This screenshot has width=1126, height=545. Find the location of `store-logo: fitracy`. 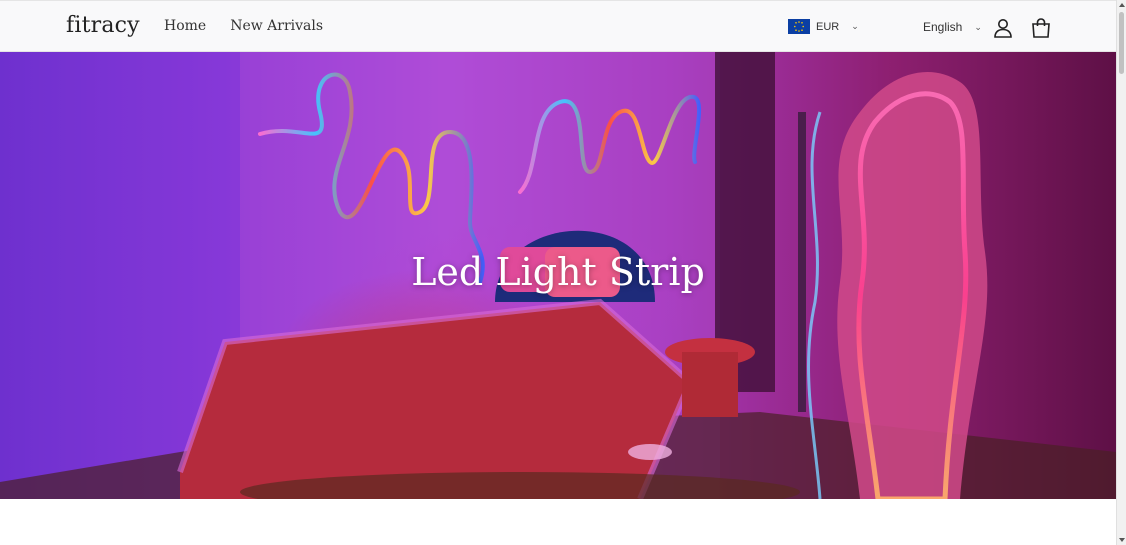

store-logo: fitracy is located at coordinates (103, 25).